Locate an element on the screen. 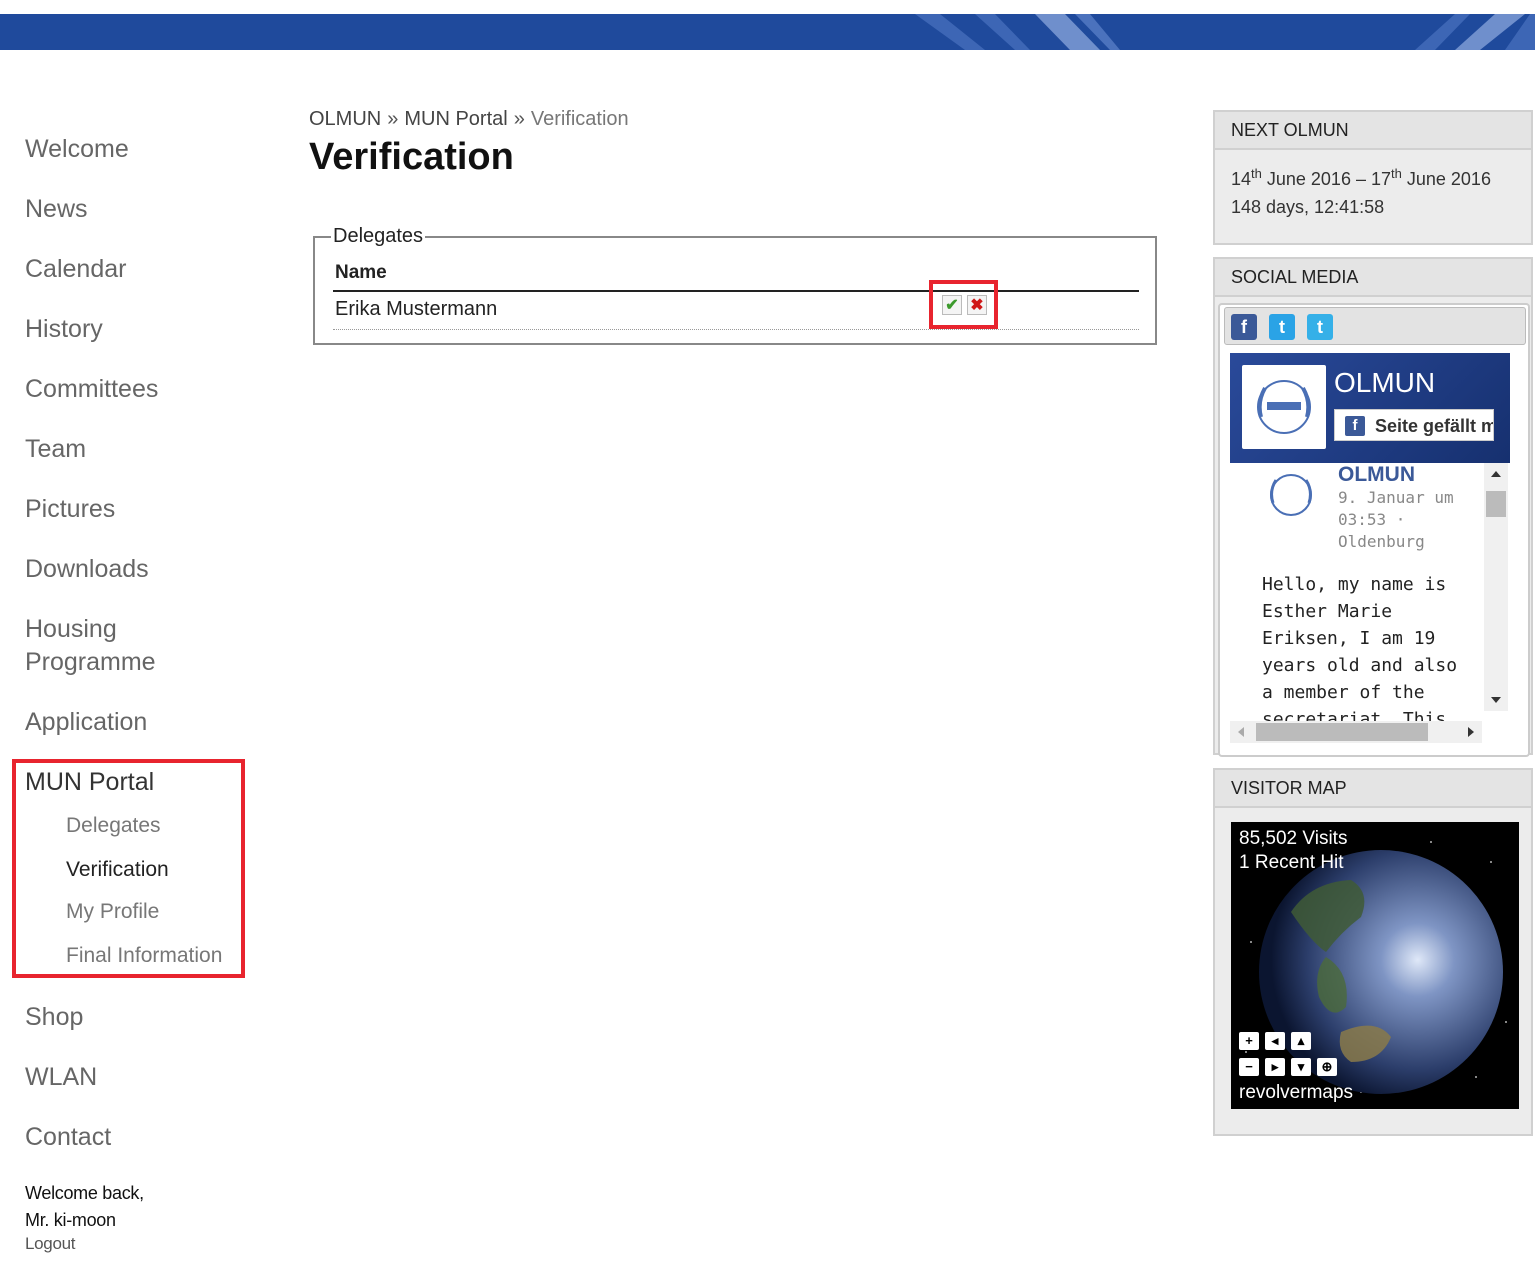  visitor-map-title: VISITOR MAP is located at coordinates (1373, 789).